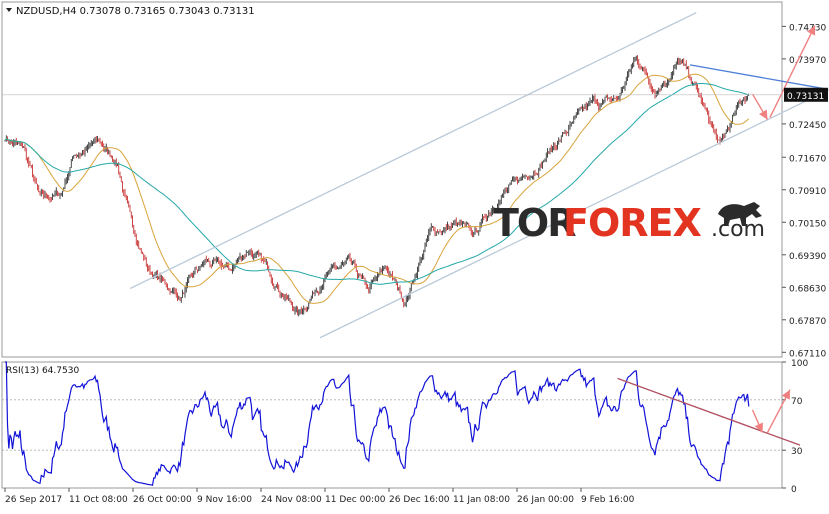 Image resolution: width=829 pixels, height=514 pixels. I want to click on time-tick-label: 11 Oct 08:00, so click(98, 500).